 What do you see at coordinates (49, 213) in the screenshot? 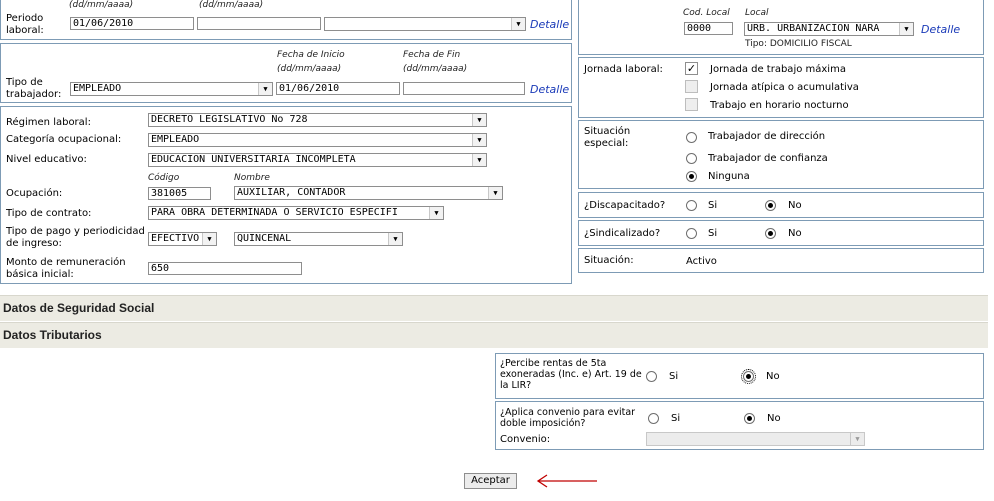
I see `contrato-label: Tipo de contrato:` at bounding box center [49, 213].